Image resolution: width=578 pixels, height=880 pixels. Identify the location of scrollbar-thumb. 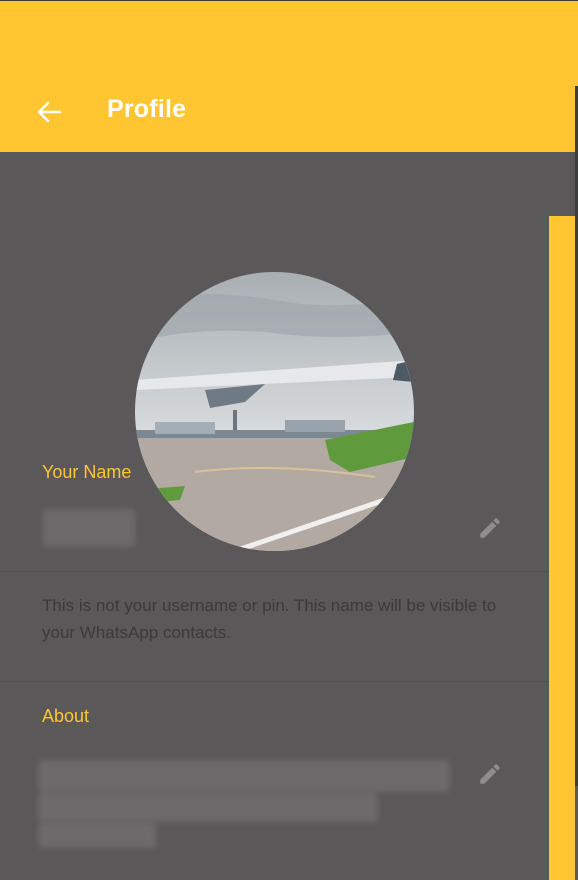
(562, 548).